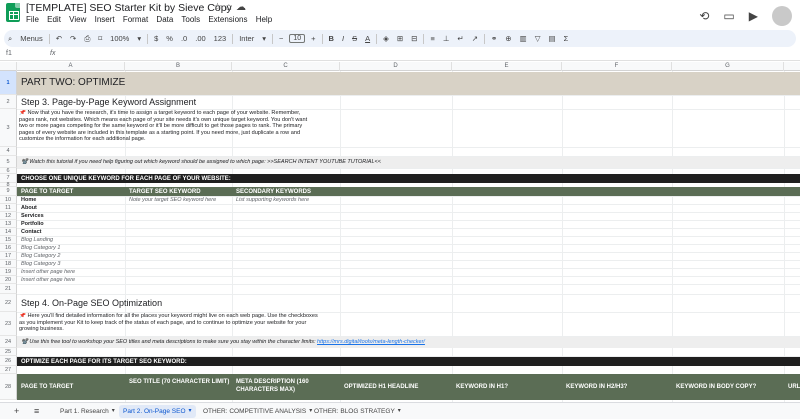 This screenshot has height=419, width=800. What do you see at coordinates (357, 411) in the screenshot?
I see `tab-blog-strategy: OTHER: BLOG STRATEGY ▾` at bounding box center [357, 411].